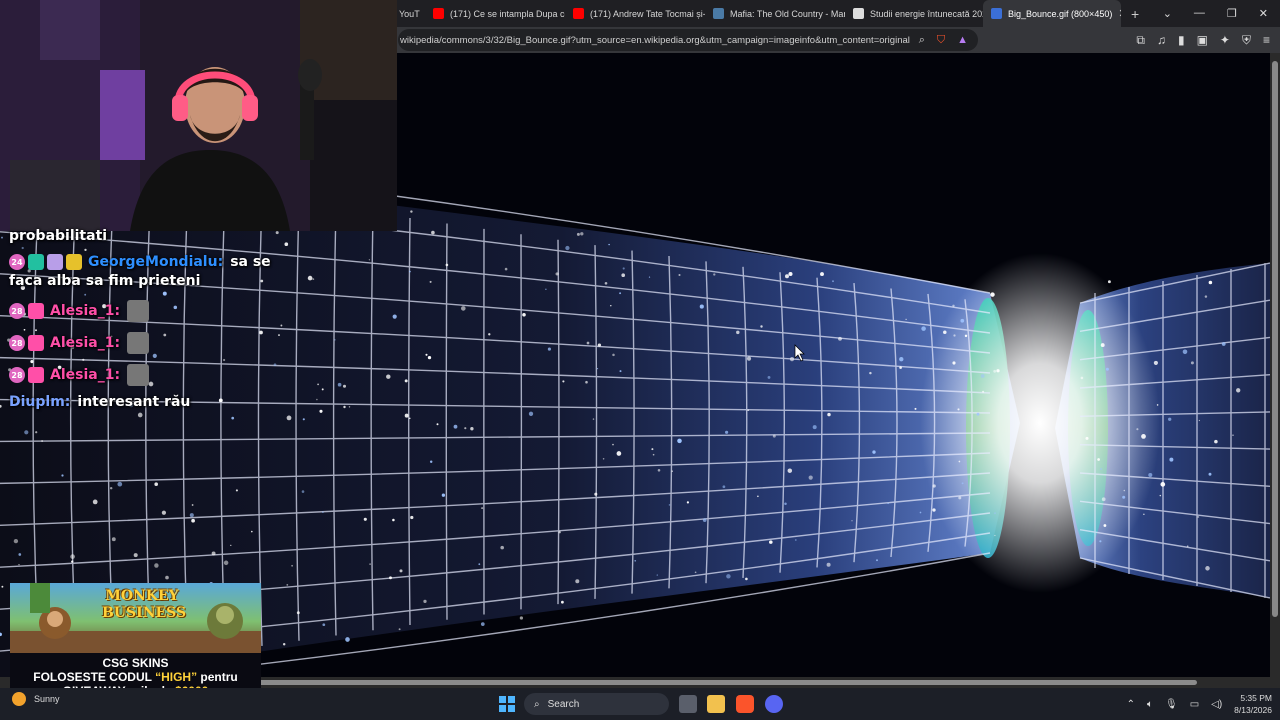 The height and width of the screenshot is (720, 1280). What do you see at coordinates (962, 40) in the screenshot?
I see `brave-rewards-icon: ▲` at bounding box center [962, 40].